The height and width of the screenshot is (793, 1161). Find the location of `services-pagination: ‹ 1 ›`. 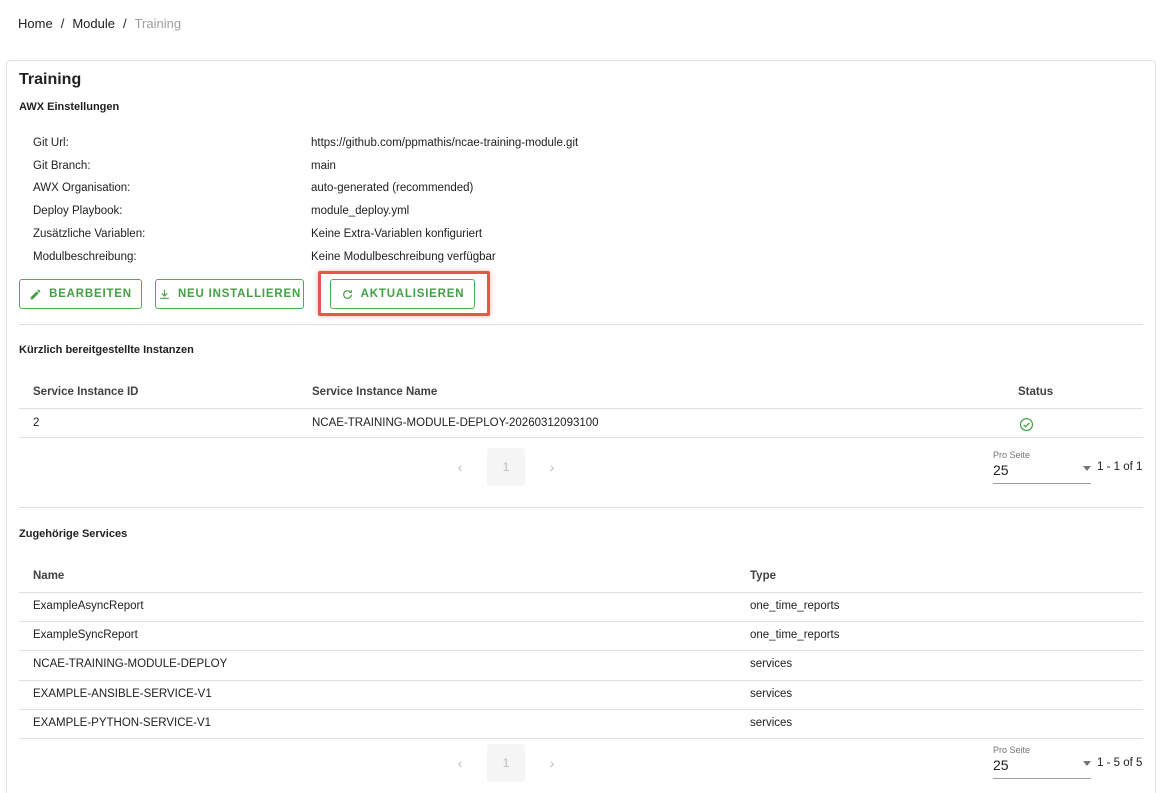

services-pagination: ‹ 1 › is located at coordinates (506, 763).